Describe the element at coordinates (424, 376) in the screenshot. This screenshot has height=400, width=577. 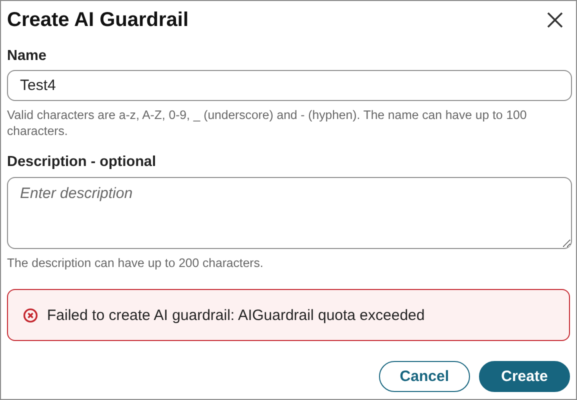
I see `cancel-button: Cancel` at that location.